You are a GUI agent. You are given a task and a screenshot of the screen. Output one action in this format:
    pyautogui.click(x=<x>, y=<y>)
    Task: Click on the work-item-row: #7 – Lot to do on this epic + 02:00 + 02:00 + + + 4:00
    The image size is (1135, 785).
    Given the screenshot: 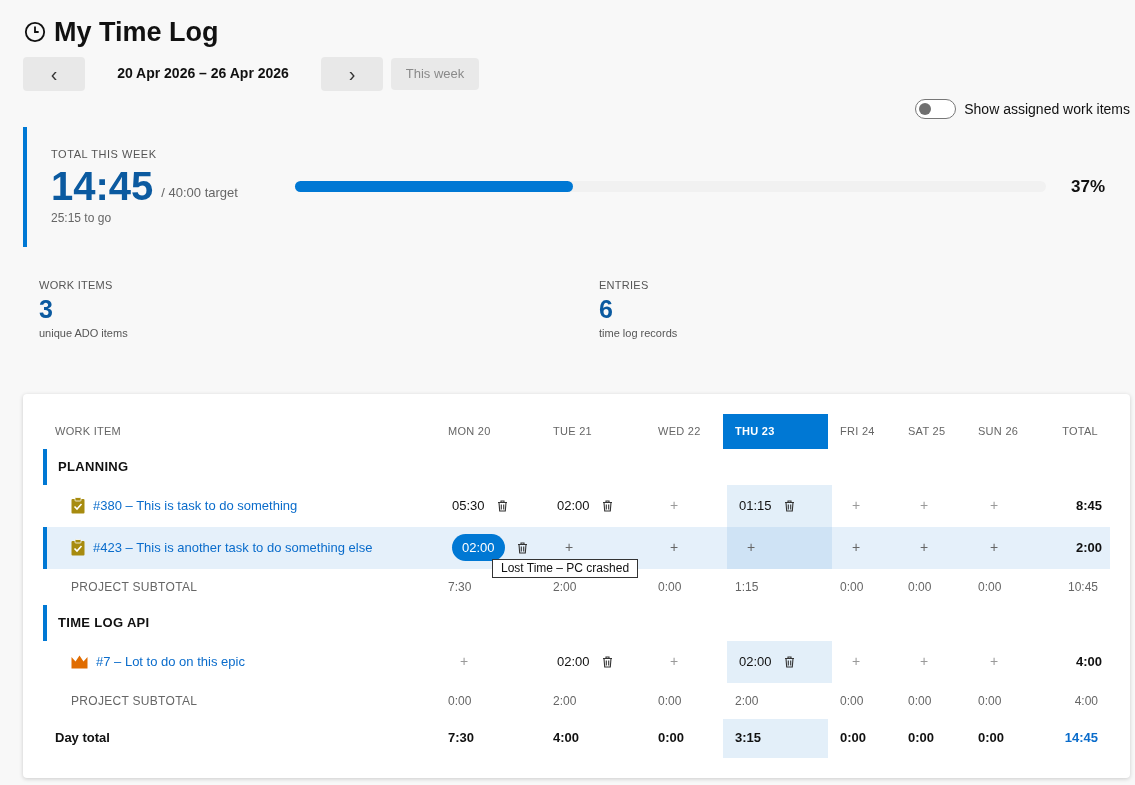 What is the action you would take?
    pyautogui.click(x=576, y=661)
    